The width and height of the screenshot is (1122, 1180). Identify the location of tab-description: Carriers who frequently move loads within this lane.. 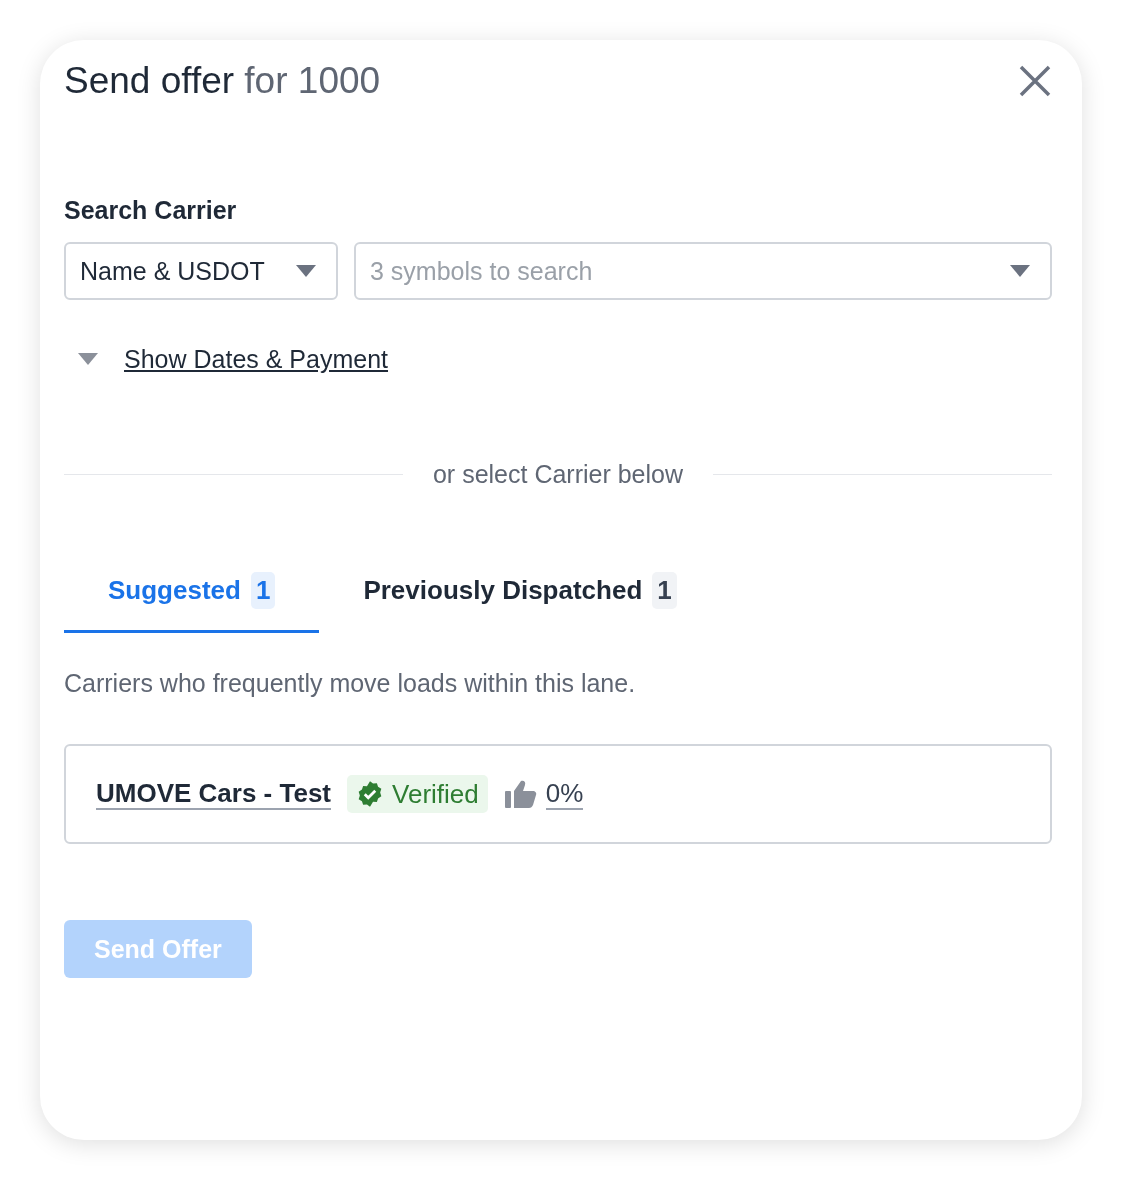
(350, 683).